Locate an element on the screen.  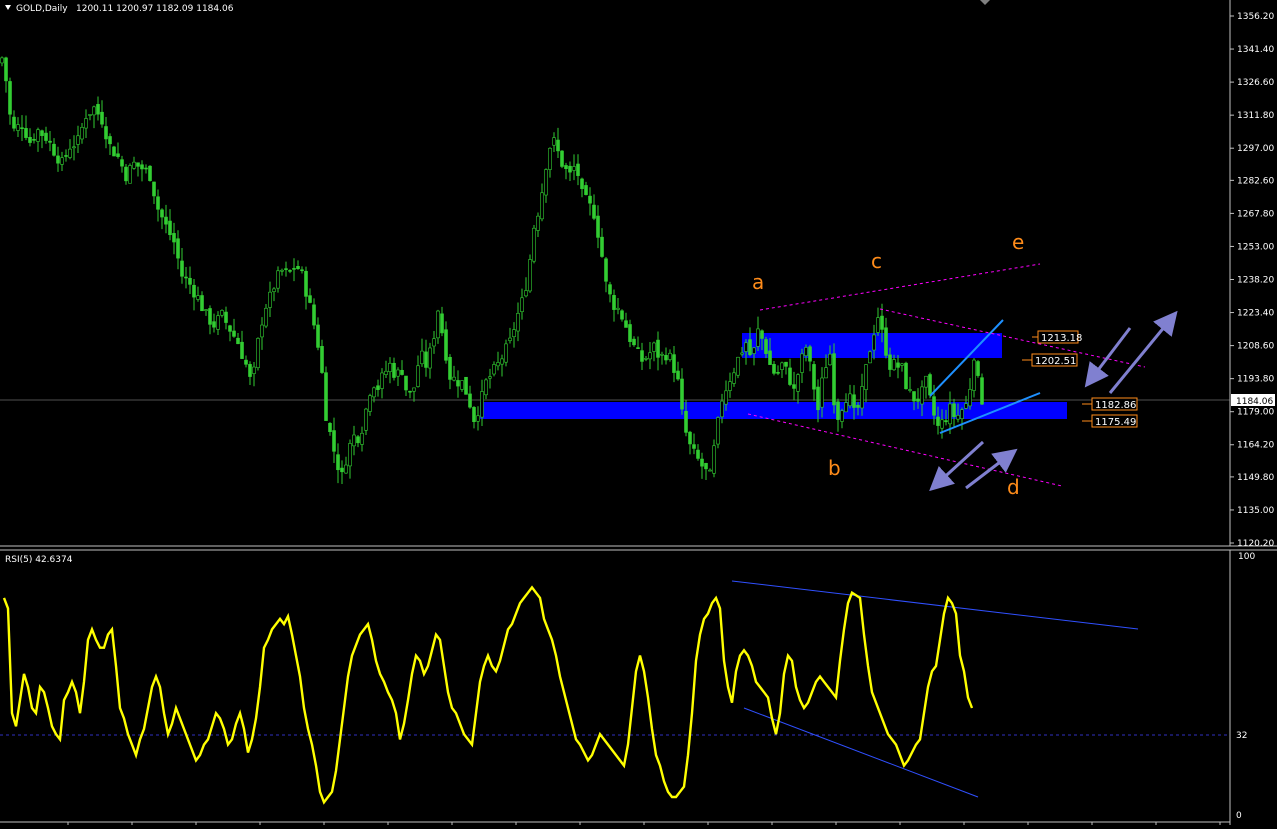
price-tick-label: 1326.60 is located at coordinates (1255, 83).